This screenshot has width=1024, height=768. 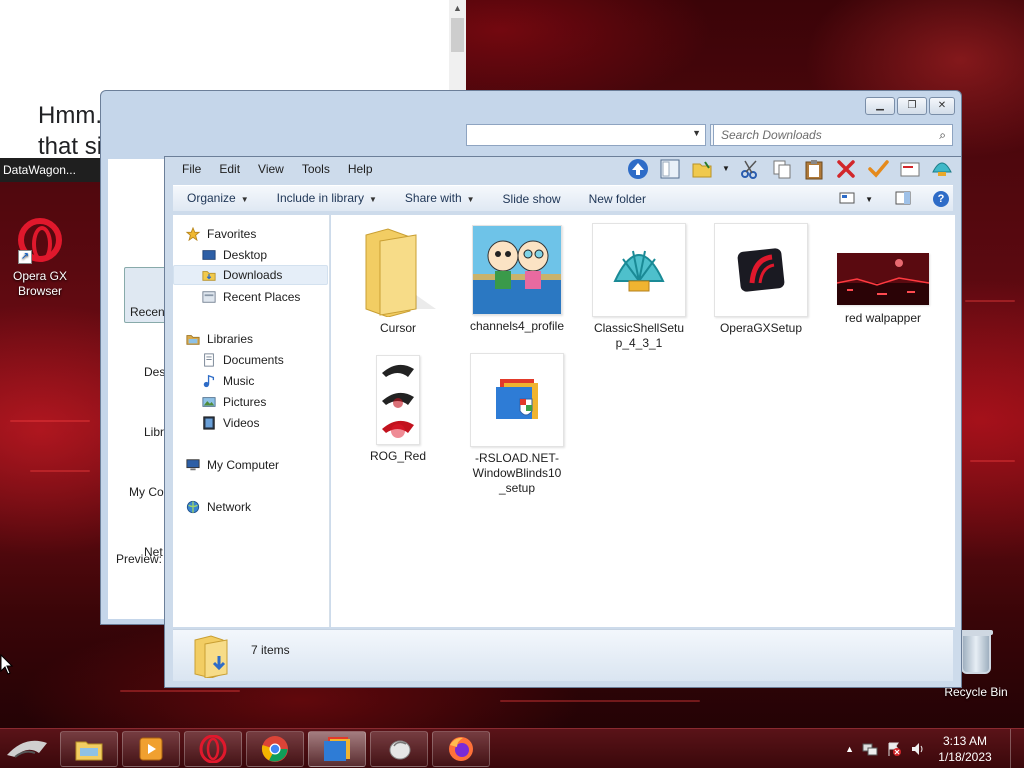 I want to click on organize-button: Organize ▼, so click(x=218, y=199).